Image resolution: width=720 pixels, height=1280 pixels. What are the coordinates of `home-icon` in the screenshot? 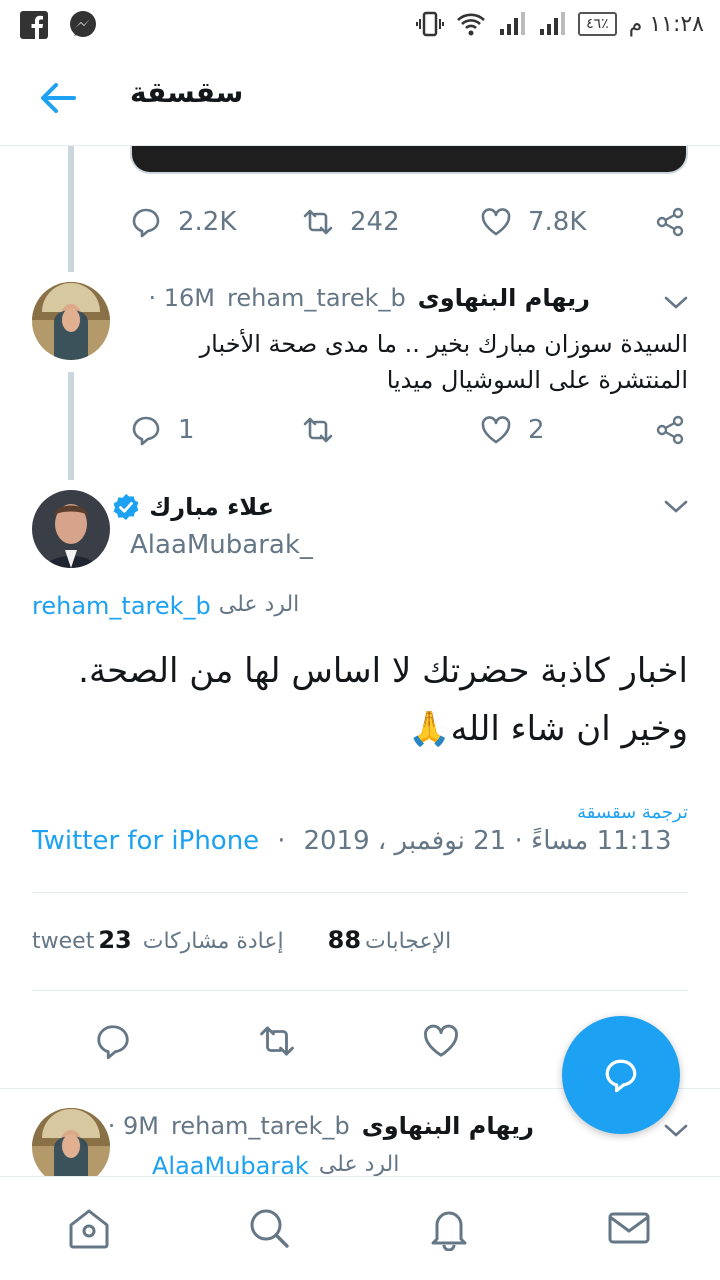 It's located at (89, 1228).